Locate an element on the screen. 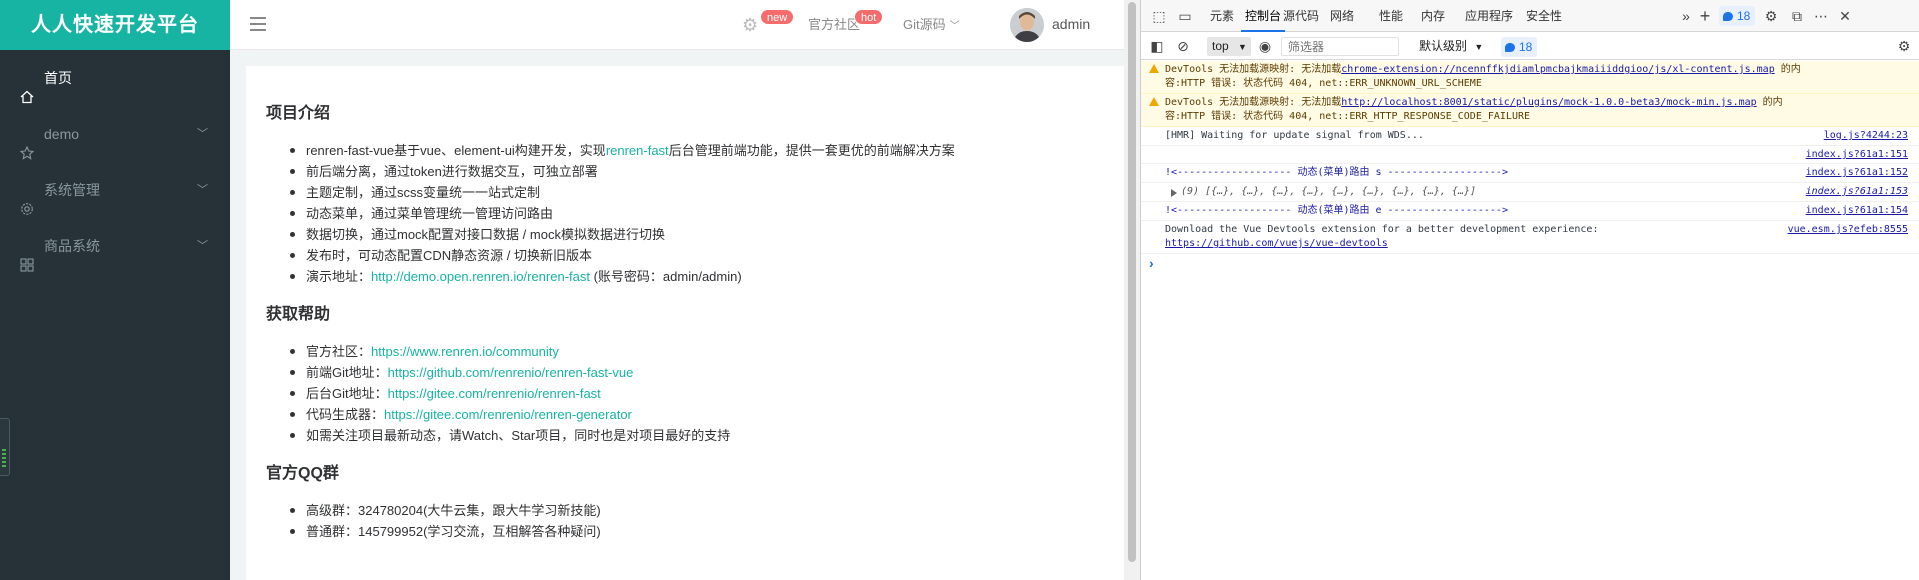  hot-badge: hot is located at coordinates (869, 17).